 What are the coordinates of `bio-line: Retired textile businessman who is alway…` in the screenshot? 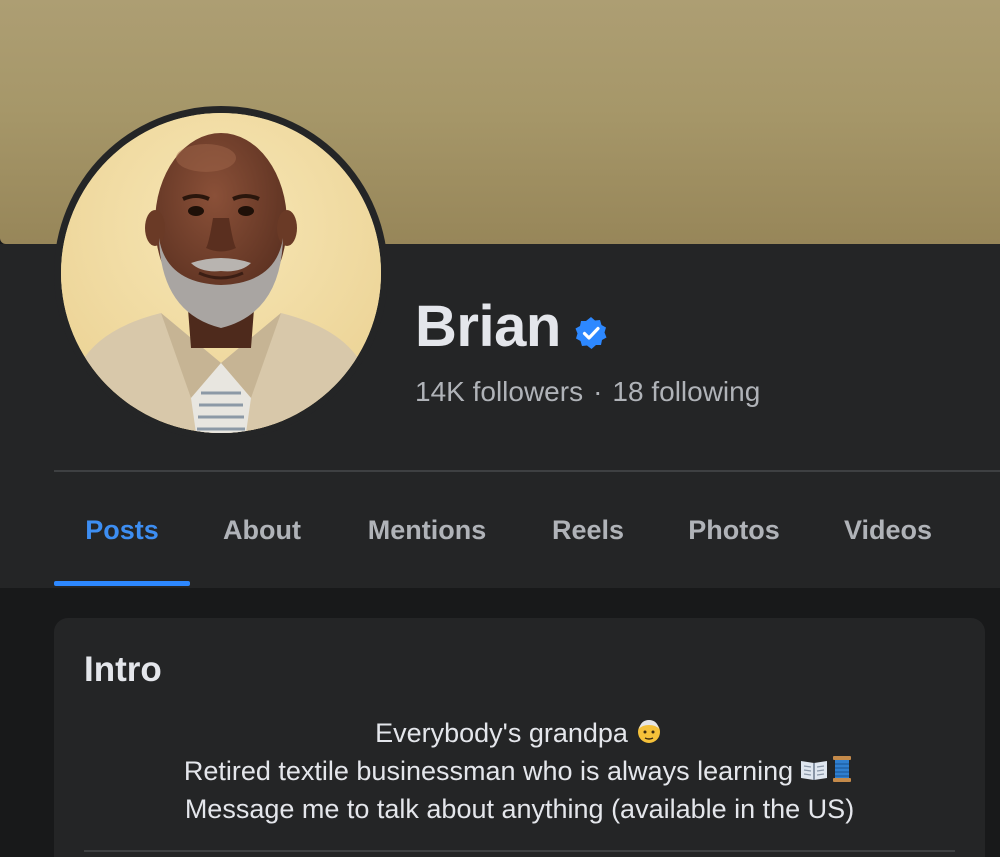 It's located at (519, 771).